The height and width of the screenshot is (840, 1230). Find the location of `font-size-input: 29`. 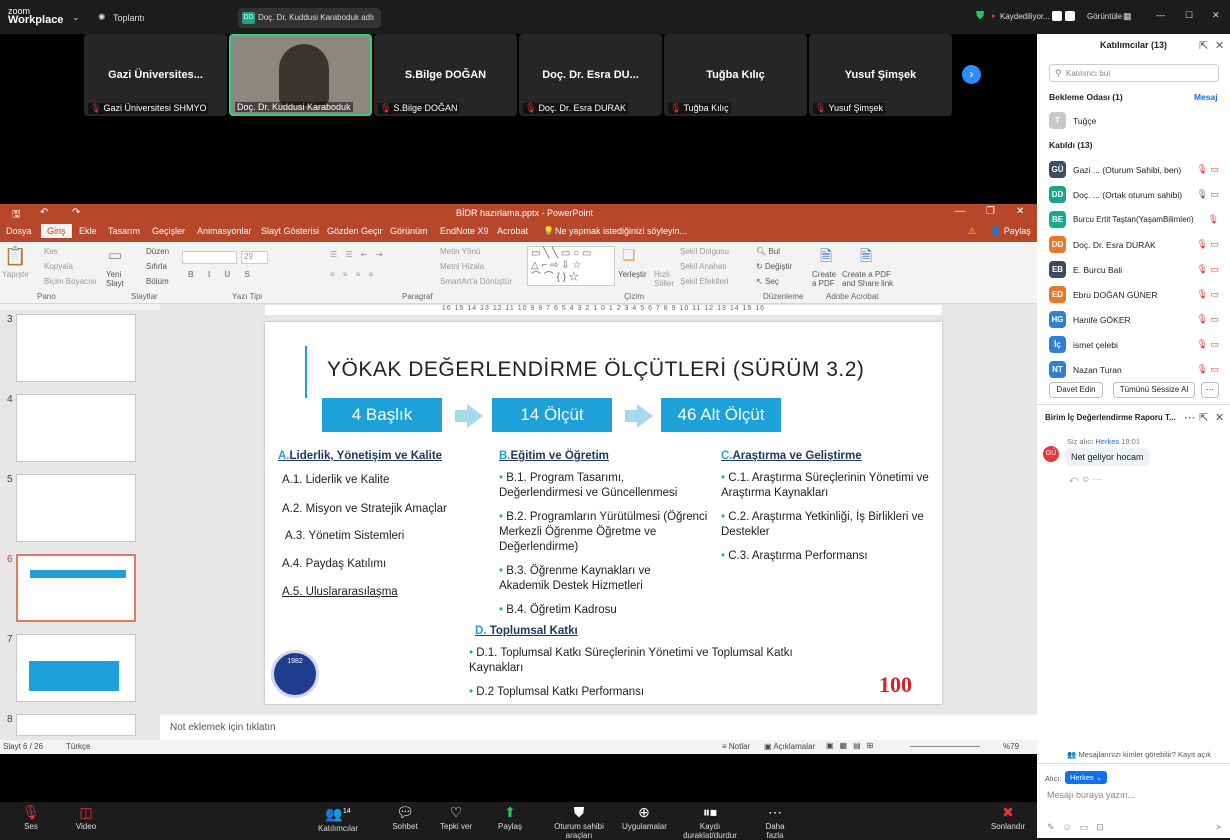

font-size-input: 29 is located at coordinates (254, 257).